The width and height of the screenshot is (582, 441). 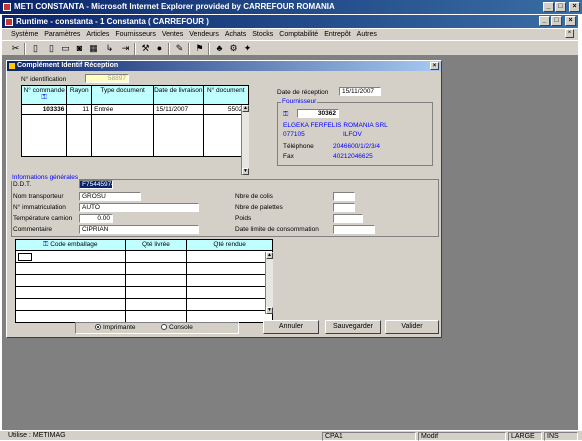 What do you see at coordinates (96, 184) in the screenshot?
I see `ddt-field: F75445974` at bounding box center [96, 184].